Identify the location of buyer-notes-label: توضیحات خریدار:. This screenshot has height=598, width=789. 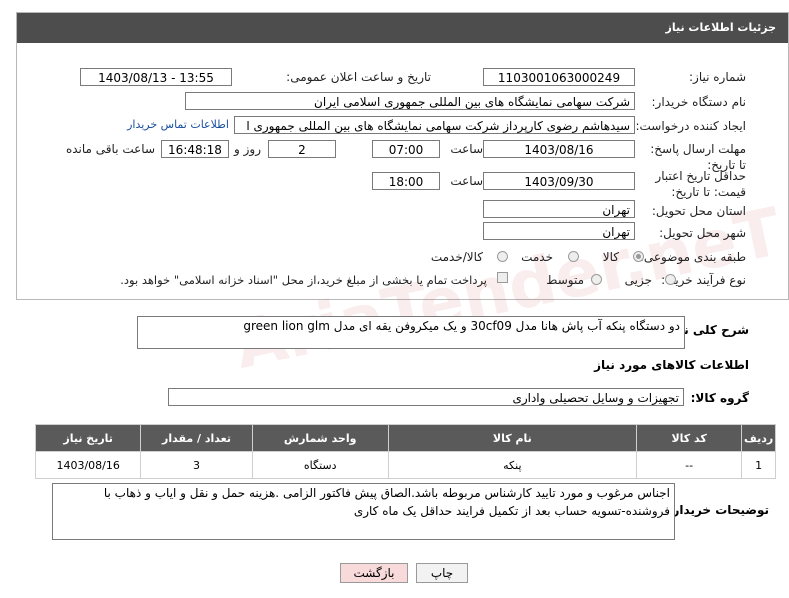
(718, 510).